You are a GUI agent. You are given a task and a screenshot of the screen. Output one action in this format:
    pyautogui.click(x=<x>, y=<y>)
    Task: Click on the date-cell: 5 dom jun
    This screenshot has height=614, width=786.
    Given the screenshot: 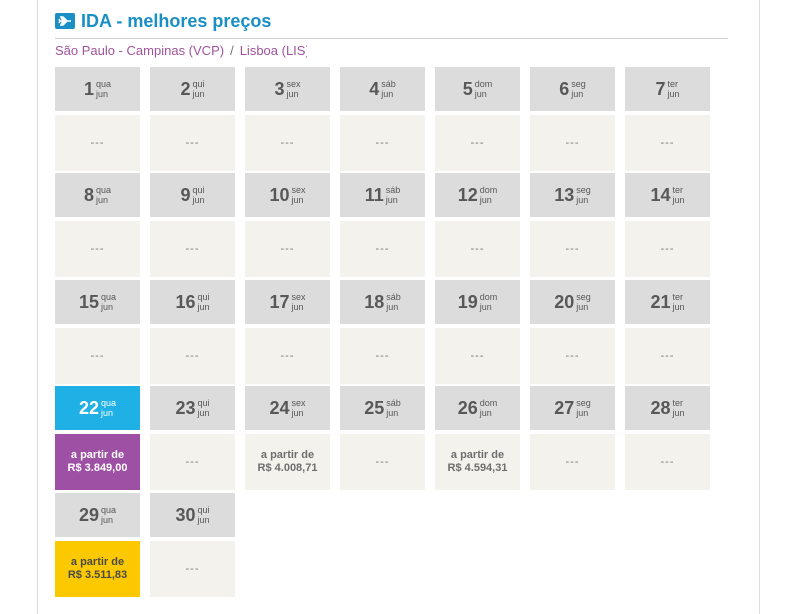 What is the action you would take?
    pyautogui.click(x=477, y=89)
    